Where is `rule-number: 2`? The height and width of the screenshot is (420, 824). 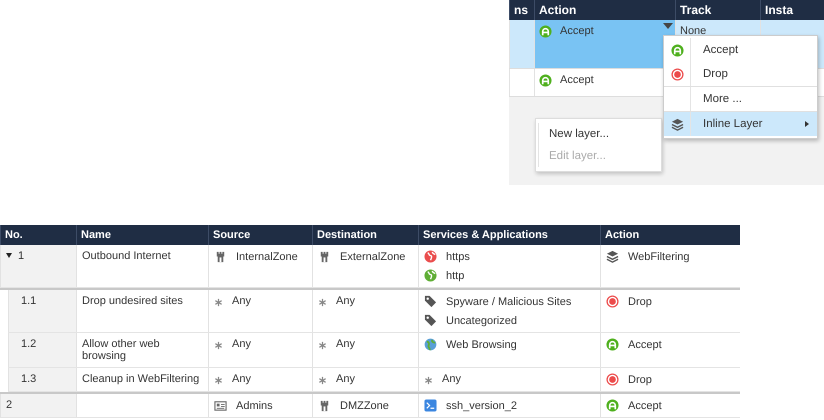
rule-number: 2 is located at coordinates (9, 405).